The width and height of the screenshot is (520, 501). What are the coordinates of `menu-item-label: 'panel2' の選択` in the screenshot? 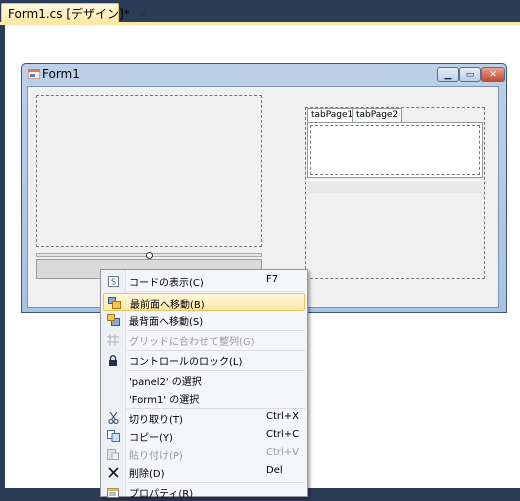 It's located at (165, 382).